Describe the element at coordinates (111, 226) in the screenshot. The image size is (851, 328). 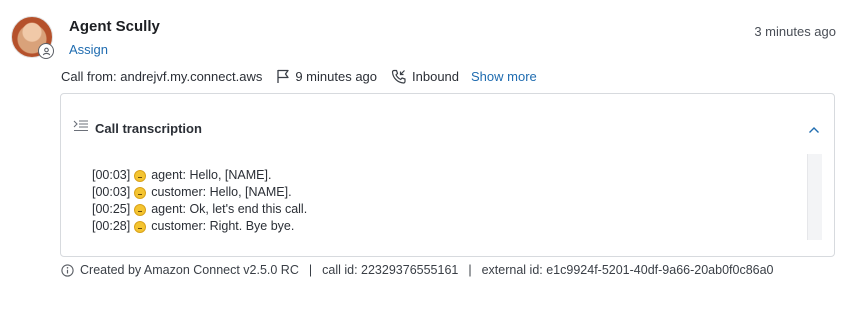
I see `transcript-time: [00:28]` at that location.